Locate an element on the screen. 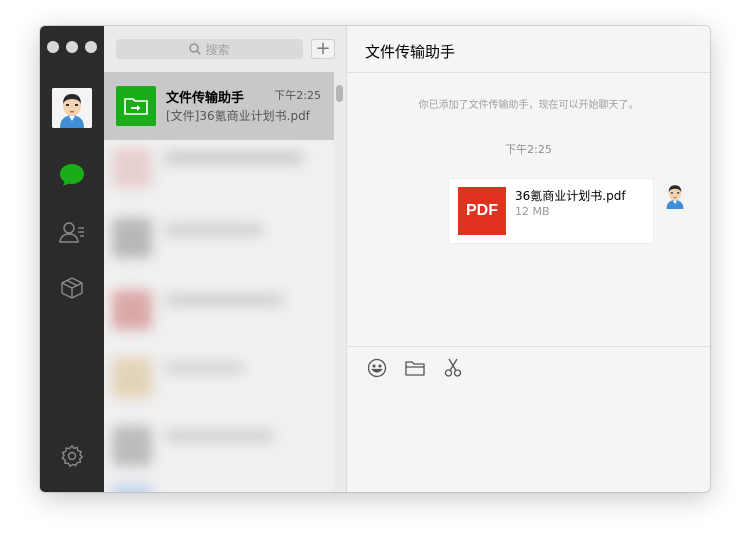 The image size is (750, 534). close-window-button is located at coordinates (53, 47).